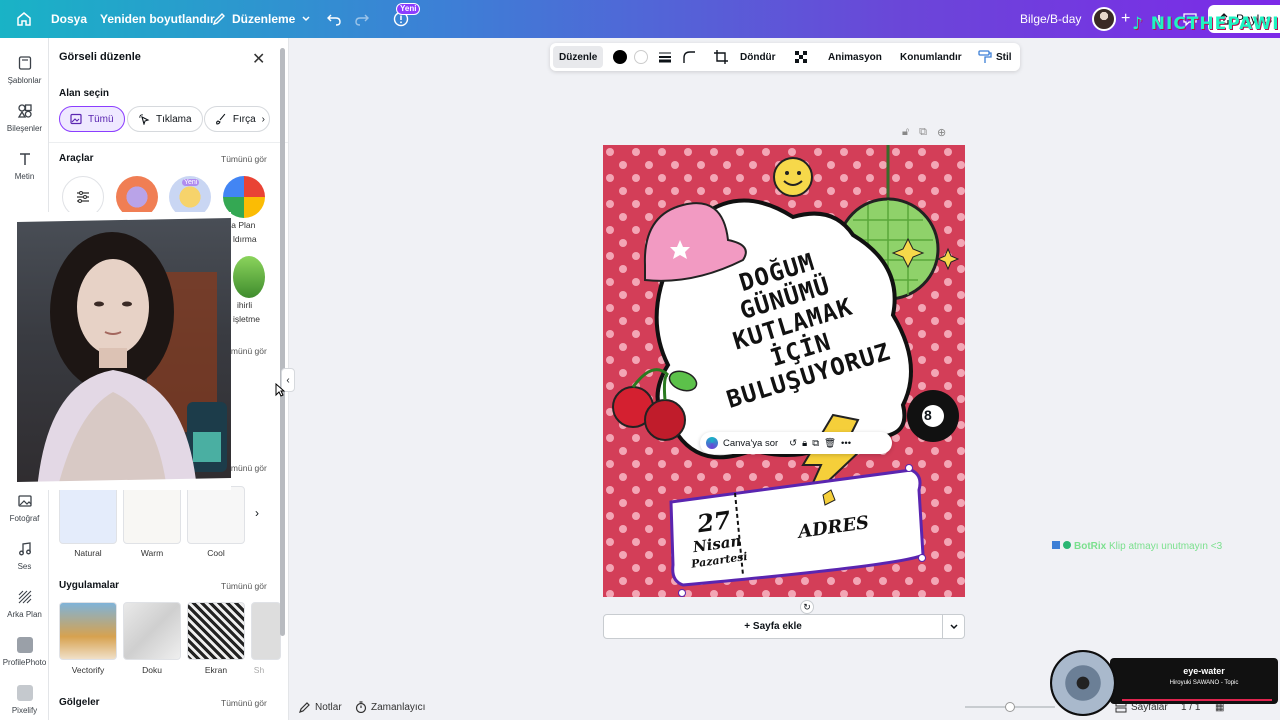 Image resolution: width=1280 pixels, height=720 pixels. I want to click on song-artist: Hiroyuki SAWANO - Topic, so click(1204, 683).